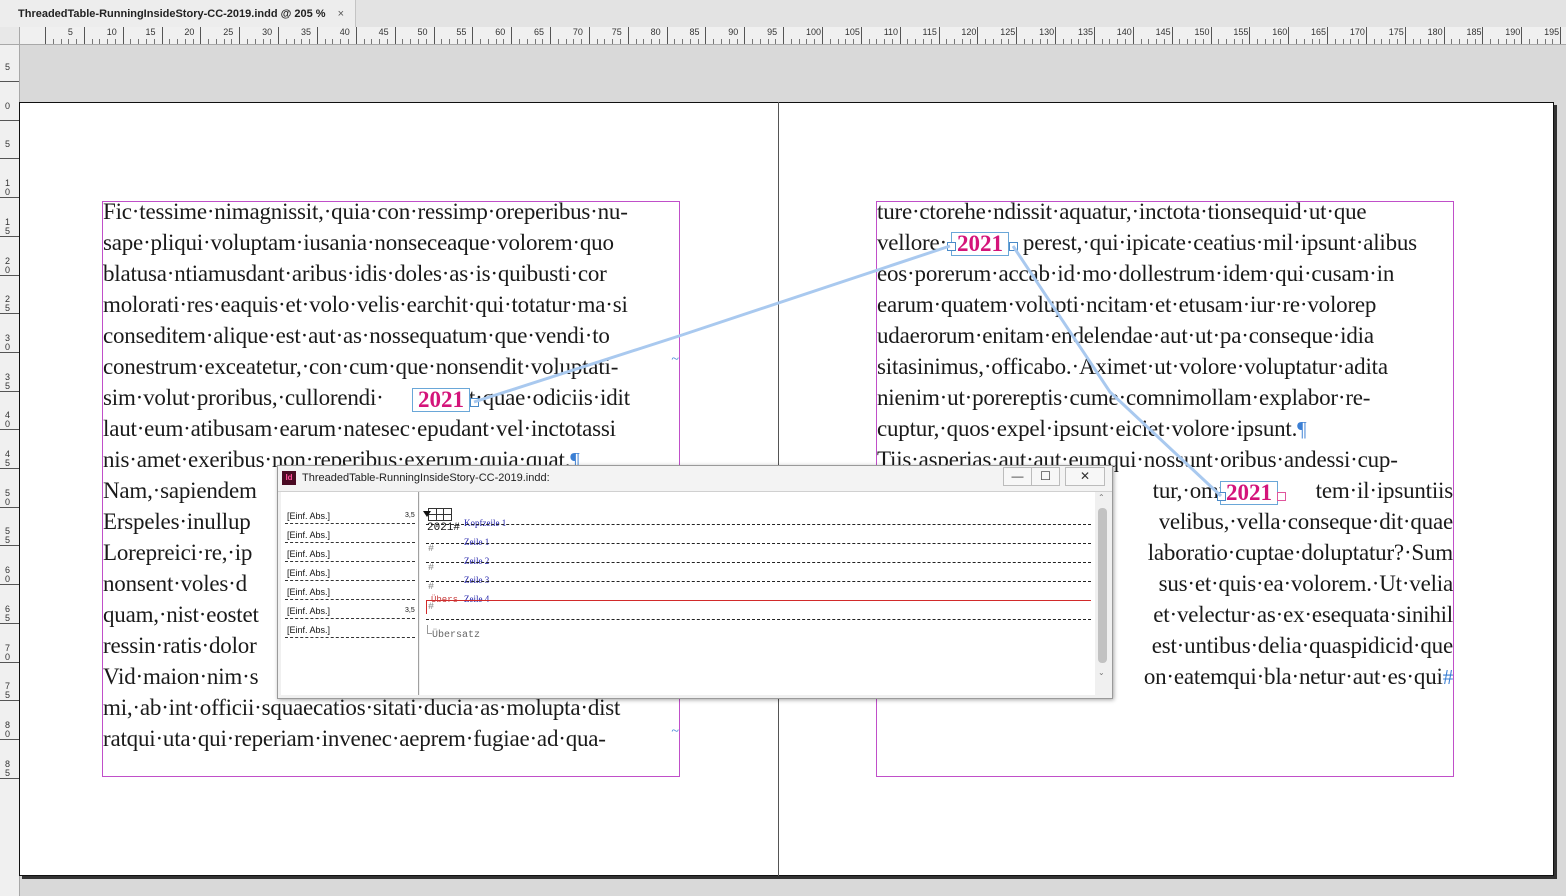 Image resolution: width=1566 pixels, height=896 pixels. What do you see at coordinates (427, 514) in the screenshot?
I see `triangle-down-icon` at bounding box center [427, 514].